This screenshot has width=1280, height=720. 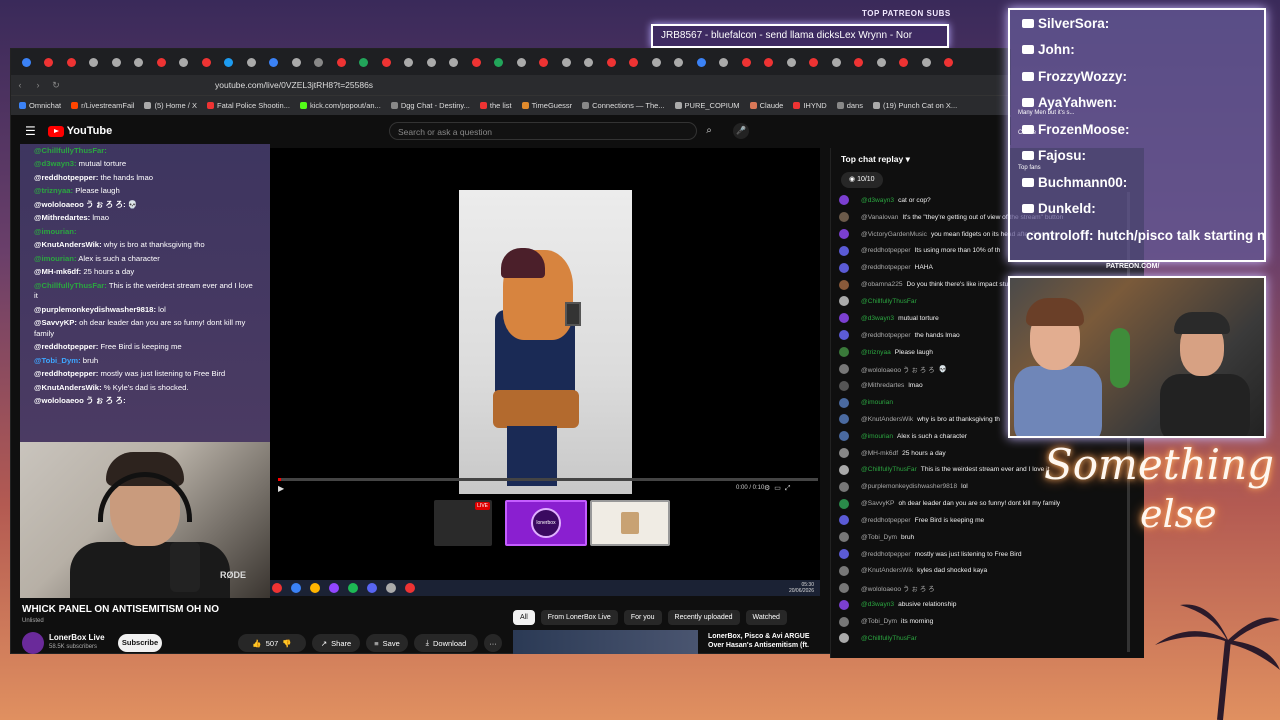 I want to click on microphone-icon: 🎤, so click(x=741, y=131).